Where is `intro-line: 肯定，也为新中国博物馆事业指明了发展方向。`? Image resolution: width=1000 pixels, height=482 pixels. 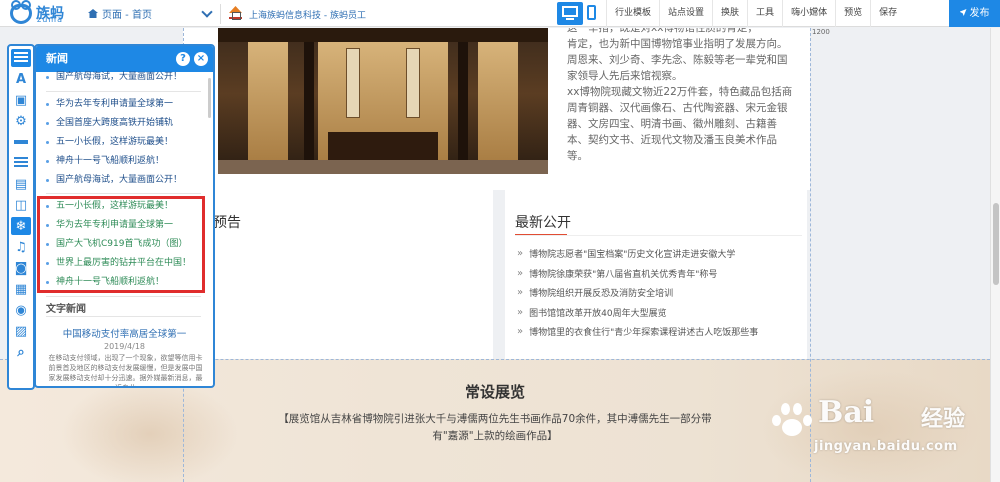
intro-line: 肯定，也为新中国博物馆事业指明了发展方向。 is located at coordinates (677, 44).